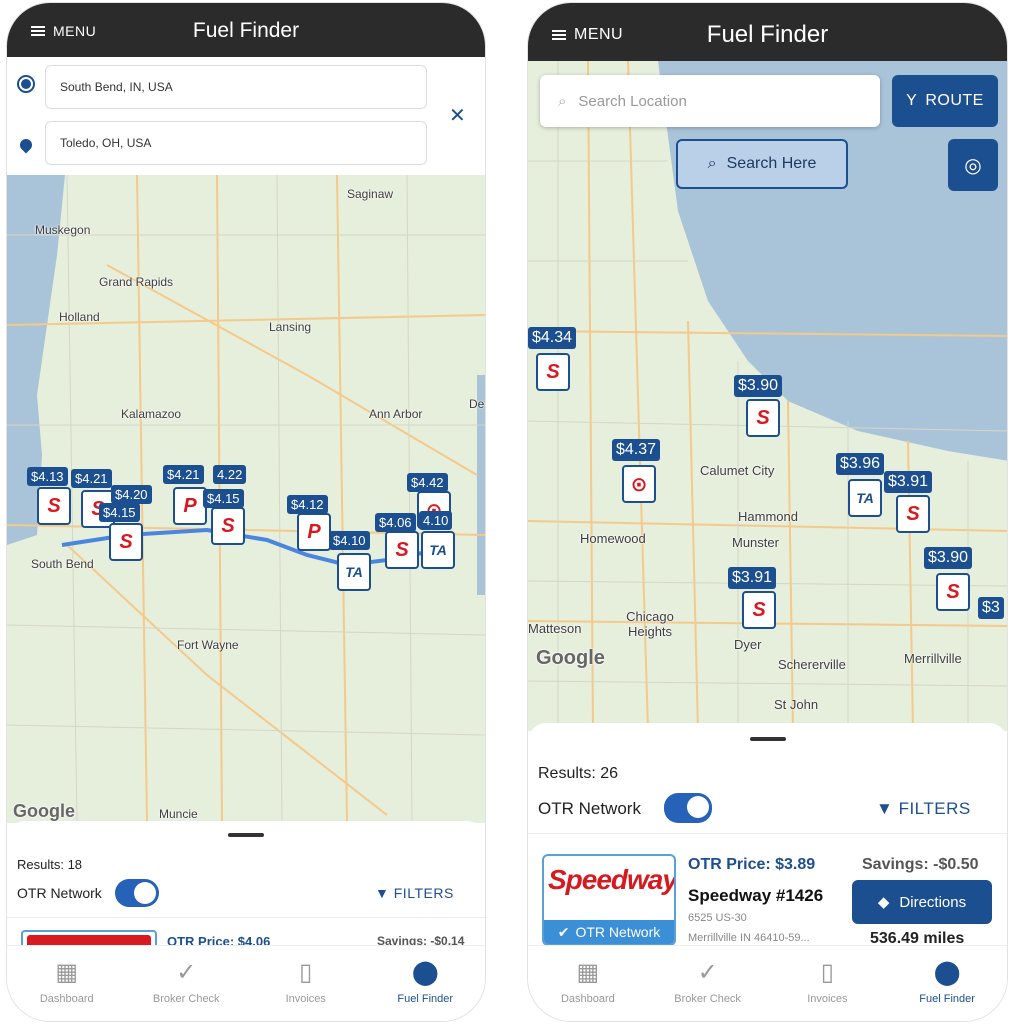  I want to click on close-icon: ✕, so click(457, 115).